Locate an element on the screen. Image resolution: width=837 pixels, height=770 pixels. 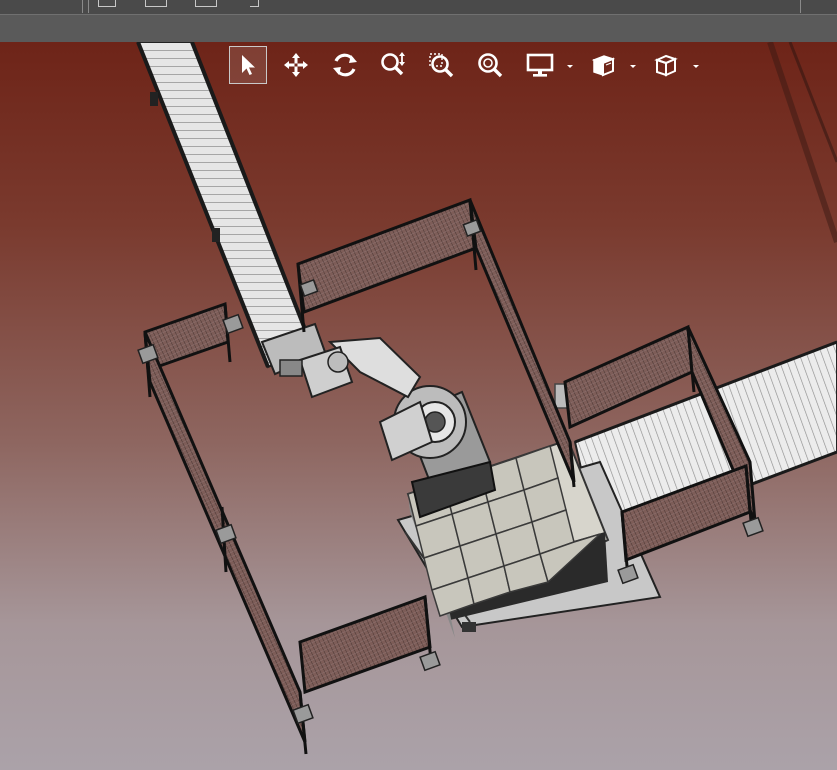
select-tool-button is located at coordinates (248, 65).